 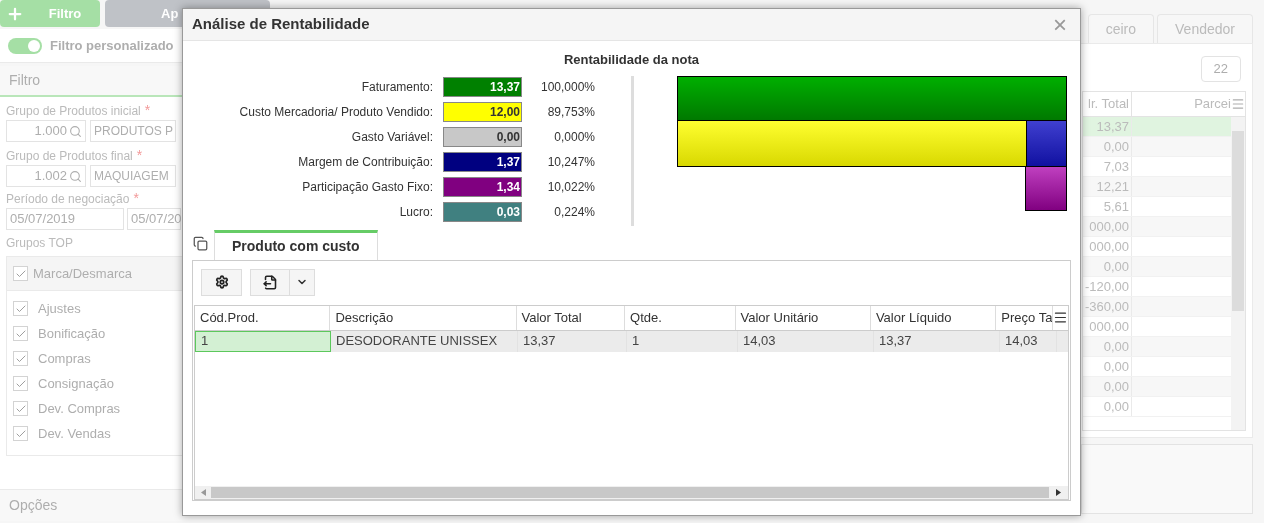 What do you see at coordinates (25, 80) in the screenshot?
I see `section-title: Filtro` at bounding box center [25, 80].